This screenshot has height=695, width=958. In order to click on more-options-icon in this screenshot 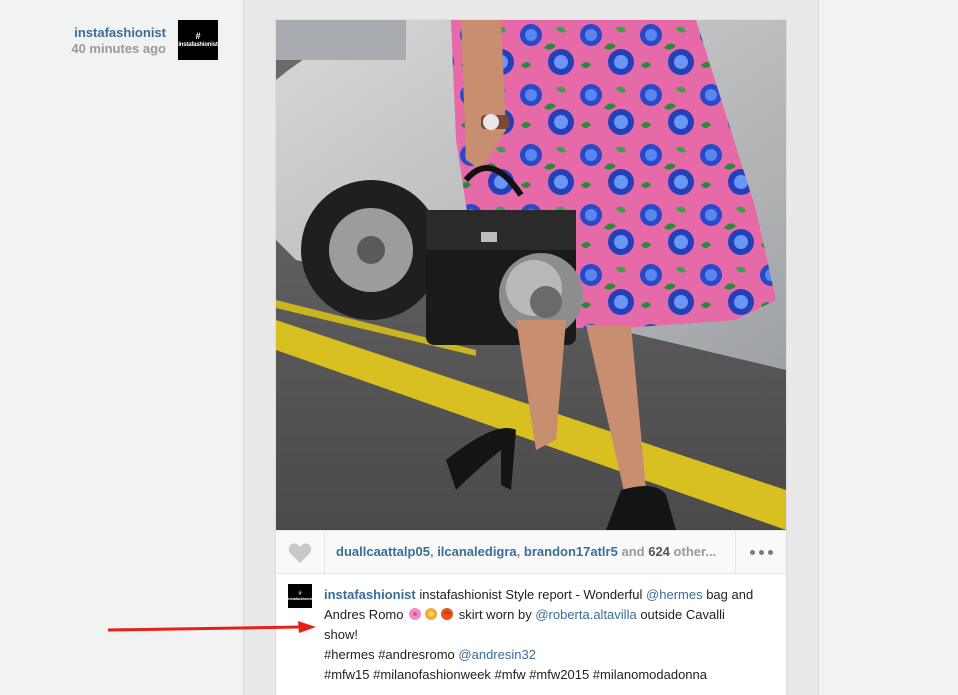, I will do `click(761, 552)`.